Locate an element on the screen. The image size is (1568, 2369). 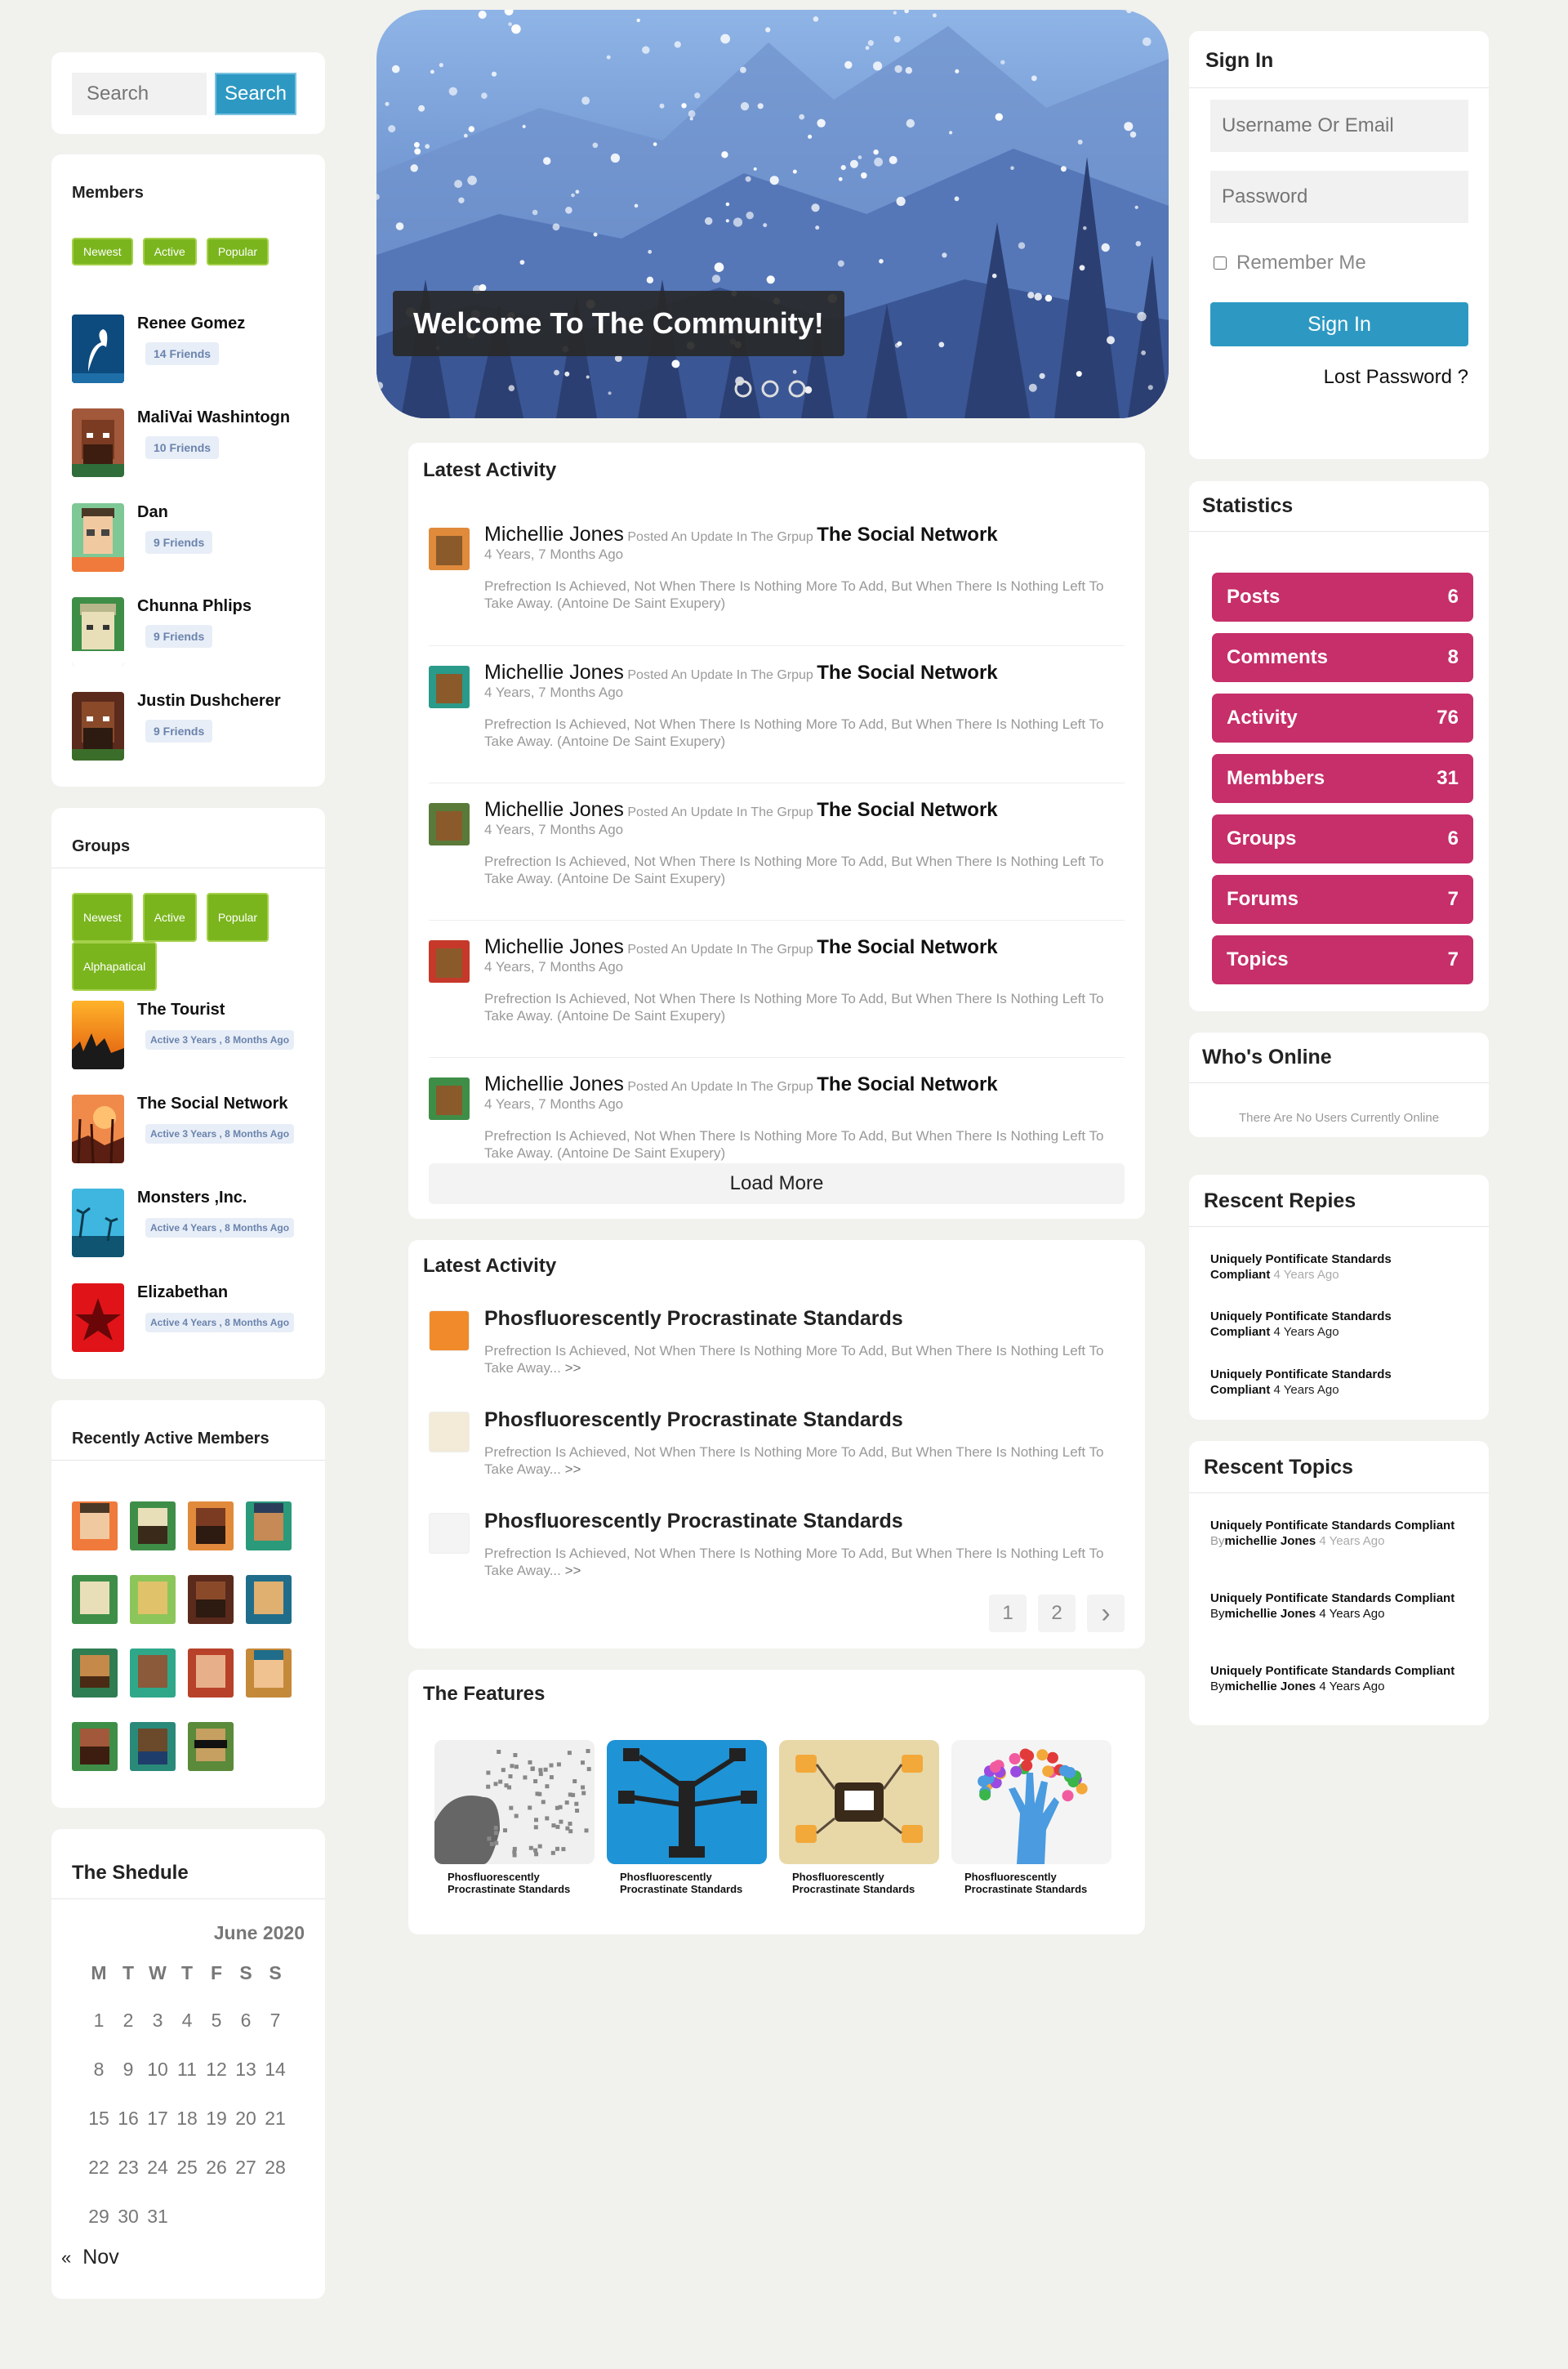
day-cell: 13 is located at coordinates (246, 2069).